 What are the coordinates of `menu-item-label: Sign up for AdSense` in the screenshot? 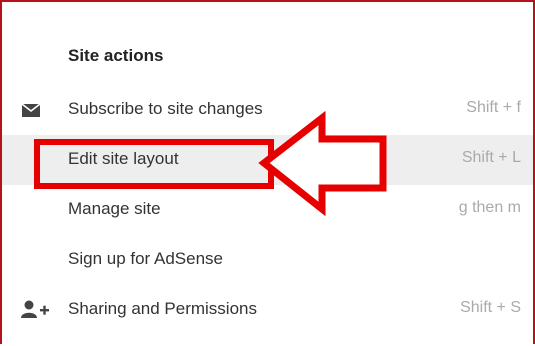 It's located at (146, 258).